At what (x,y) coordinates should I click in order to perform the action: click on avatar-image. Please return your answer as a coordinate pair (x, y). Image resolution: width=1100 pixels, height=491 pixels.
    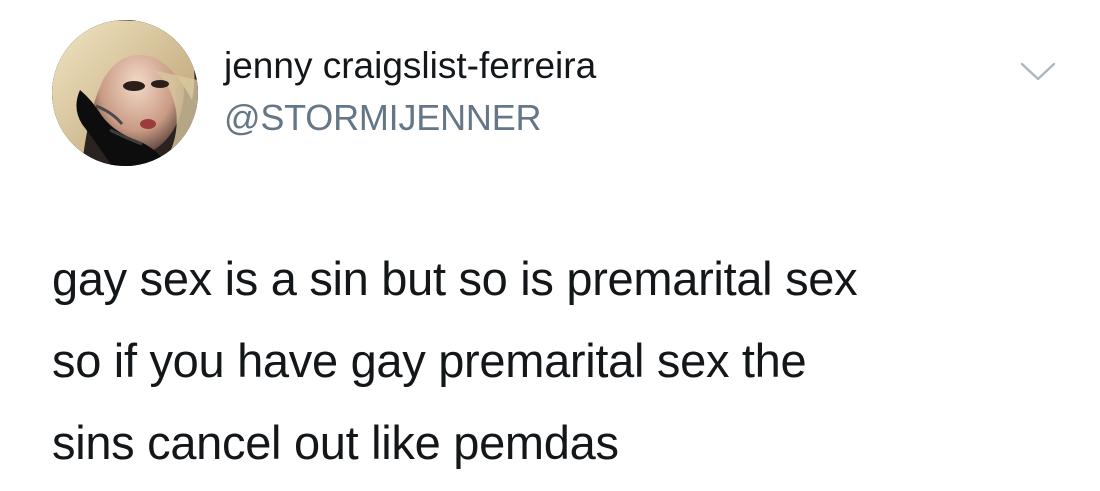
    Looking at the image, I should click on (125, 93).